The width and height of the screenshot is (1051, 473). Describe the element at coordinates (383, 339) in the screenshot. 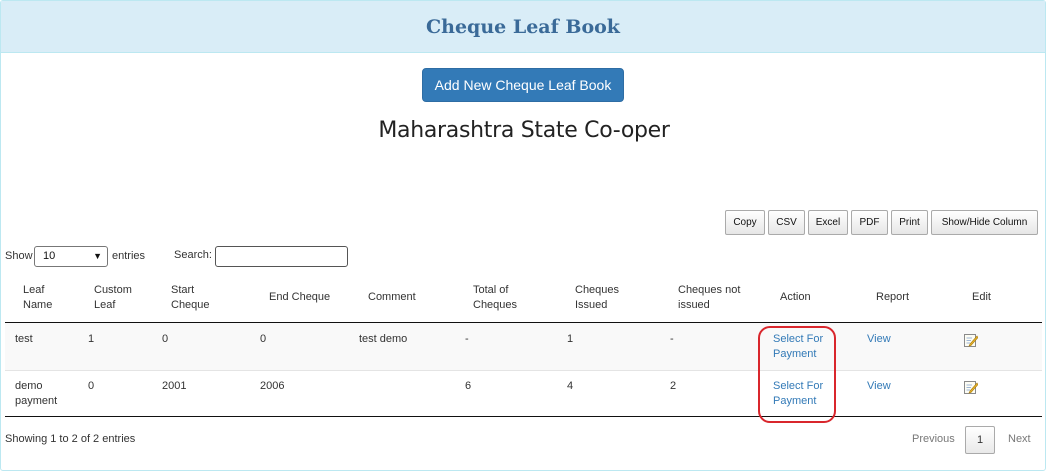

I see `cell-comment: test demo` at that location.